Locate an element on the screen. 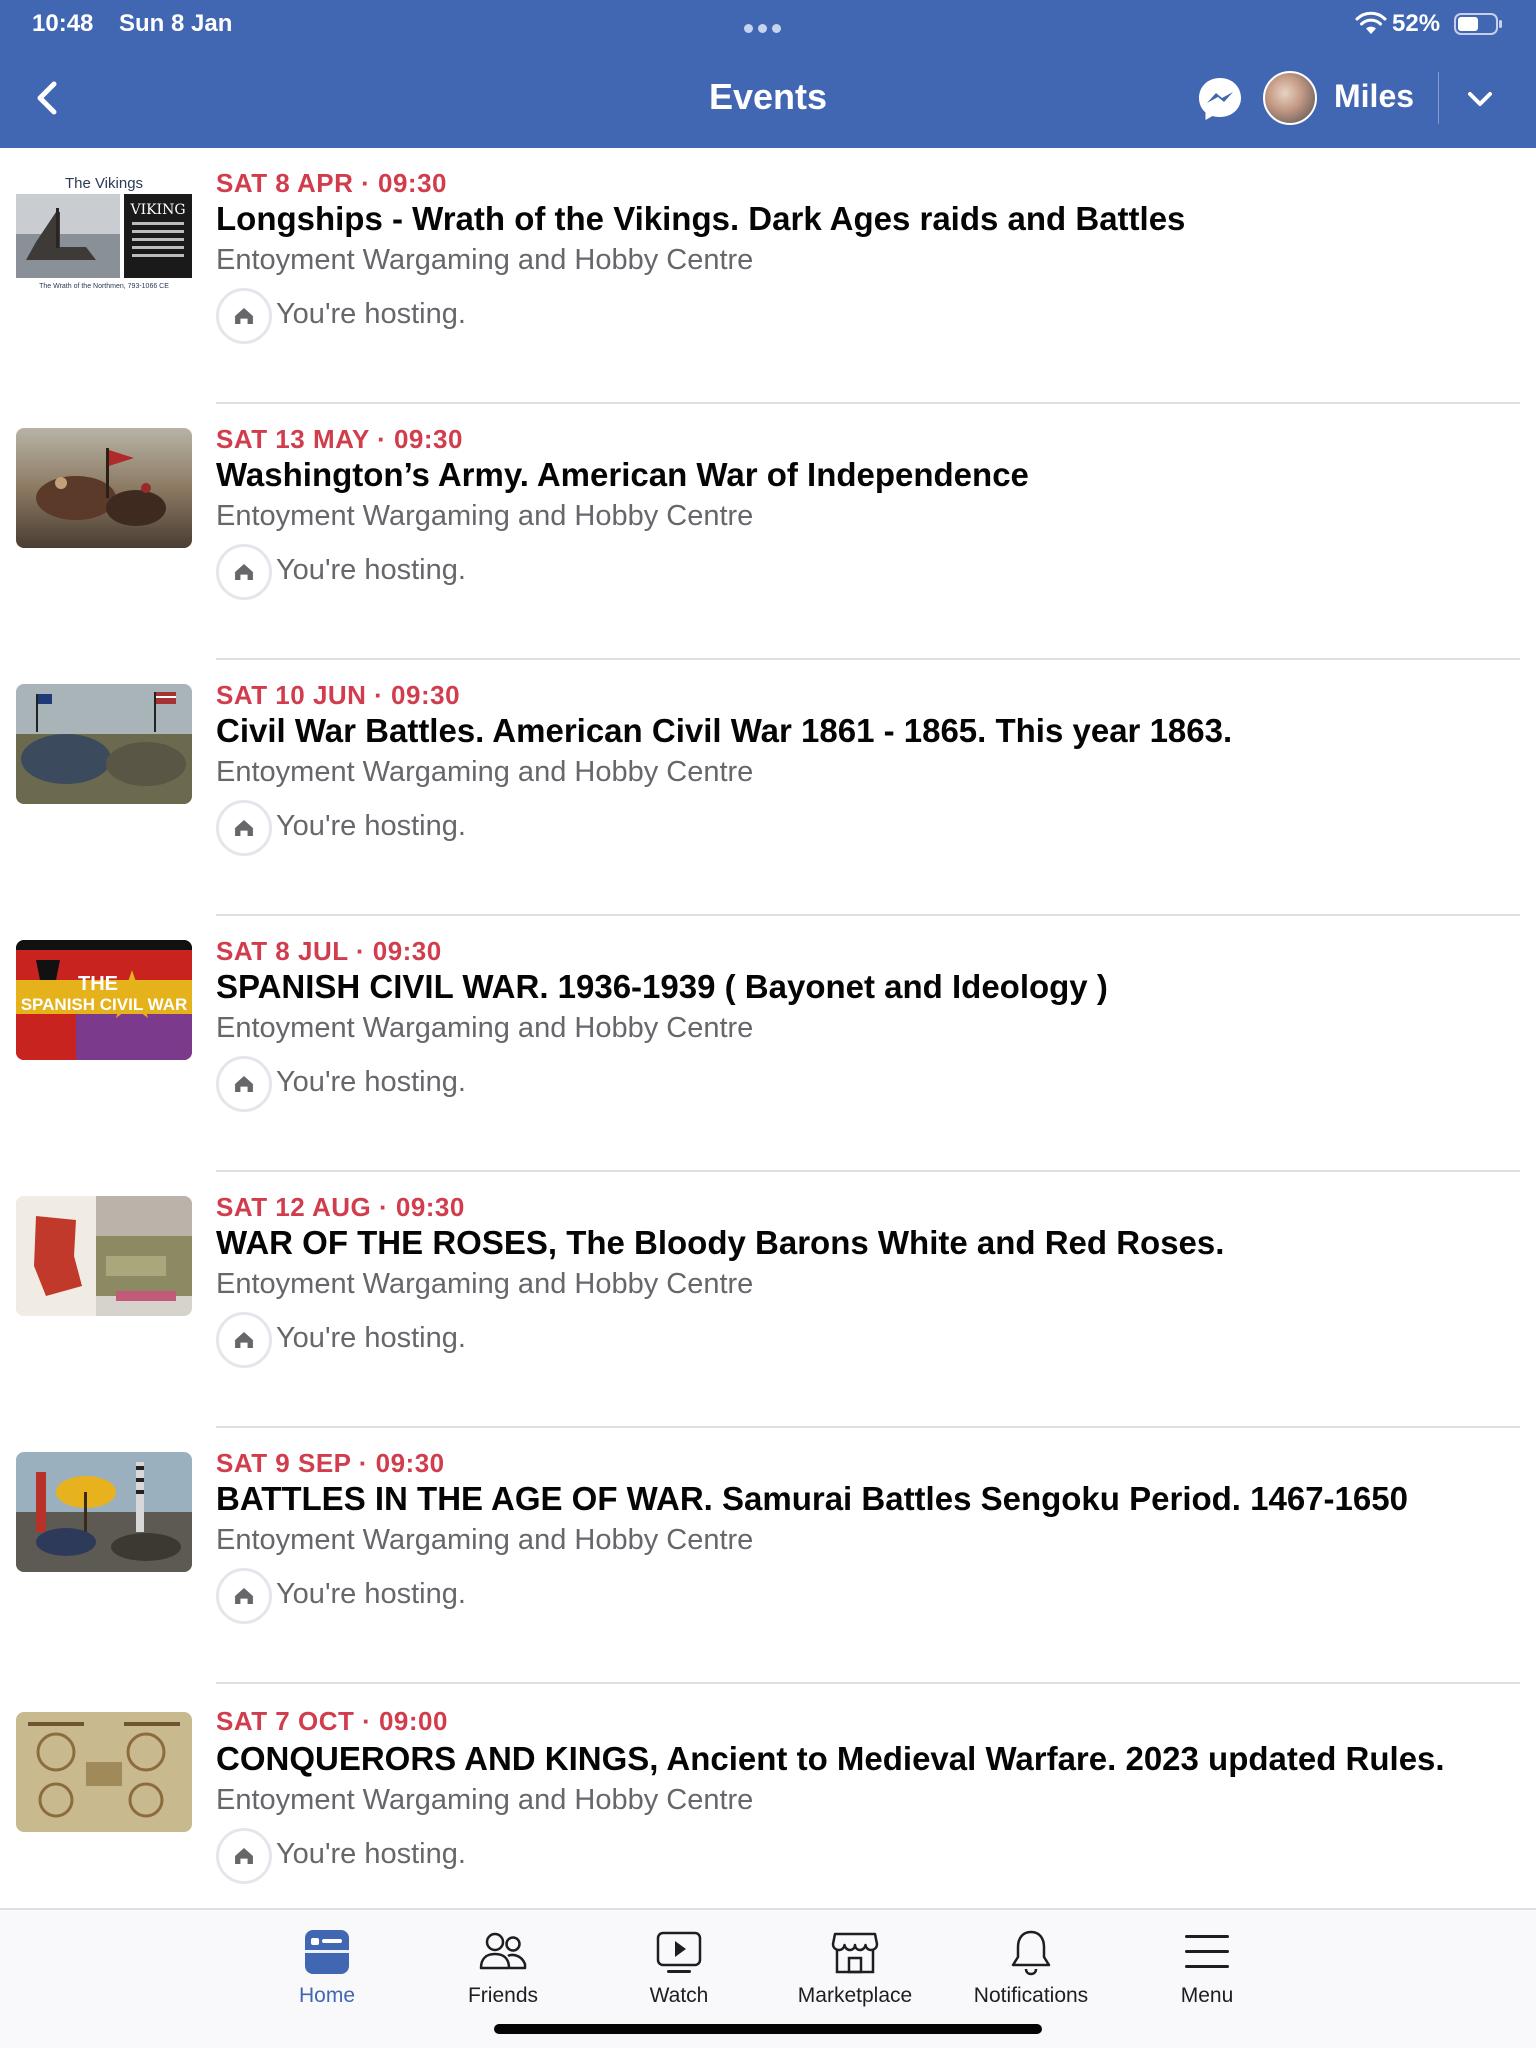 The width and height of the screenshot is (1536, 2048). multitasking-dots-icon is located at coordinates (768, 26).